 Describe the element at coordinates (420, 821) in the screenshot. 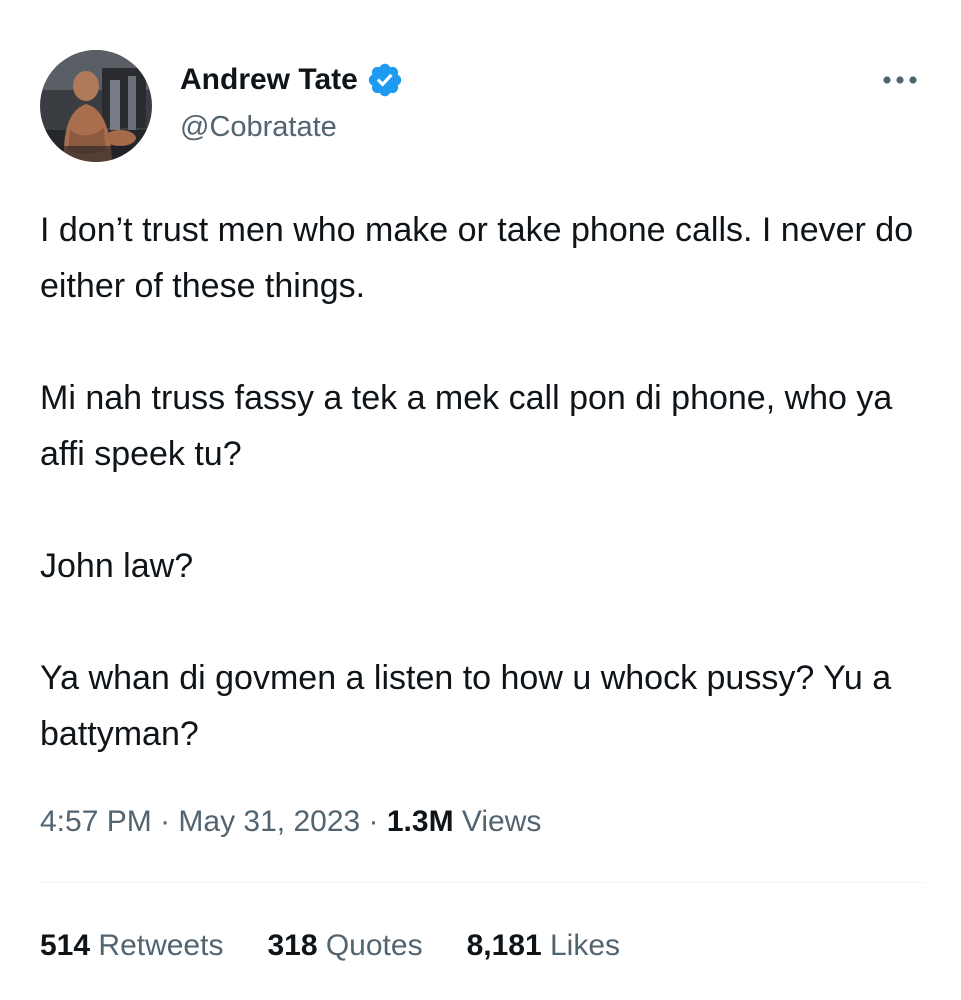

I see `views-count: 1.3M` at that location.